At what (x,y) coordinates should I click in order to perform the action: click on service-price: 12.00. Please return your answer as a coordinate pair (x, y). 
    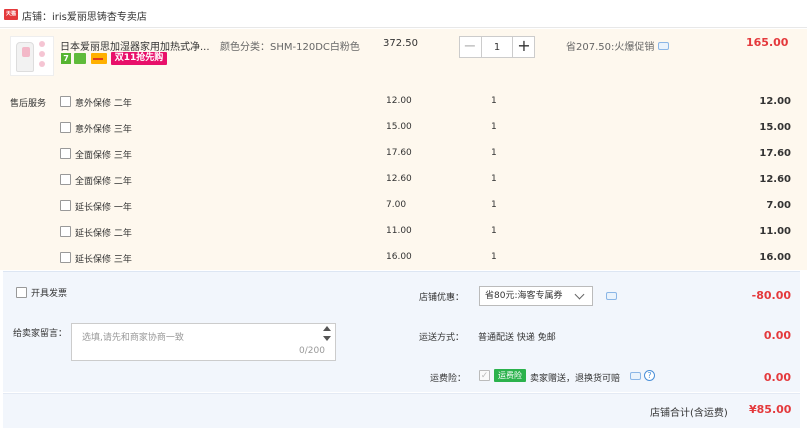
    Looking at the image, I should click on (399, 101).